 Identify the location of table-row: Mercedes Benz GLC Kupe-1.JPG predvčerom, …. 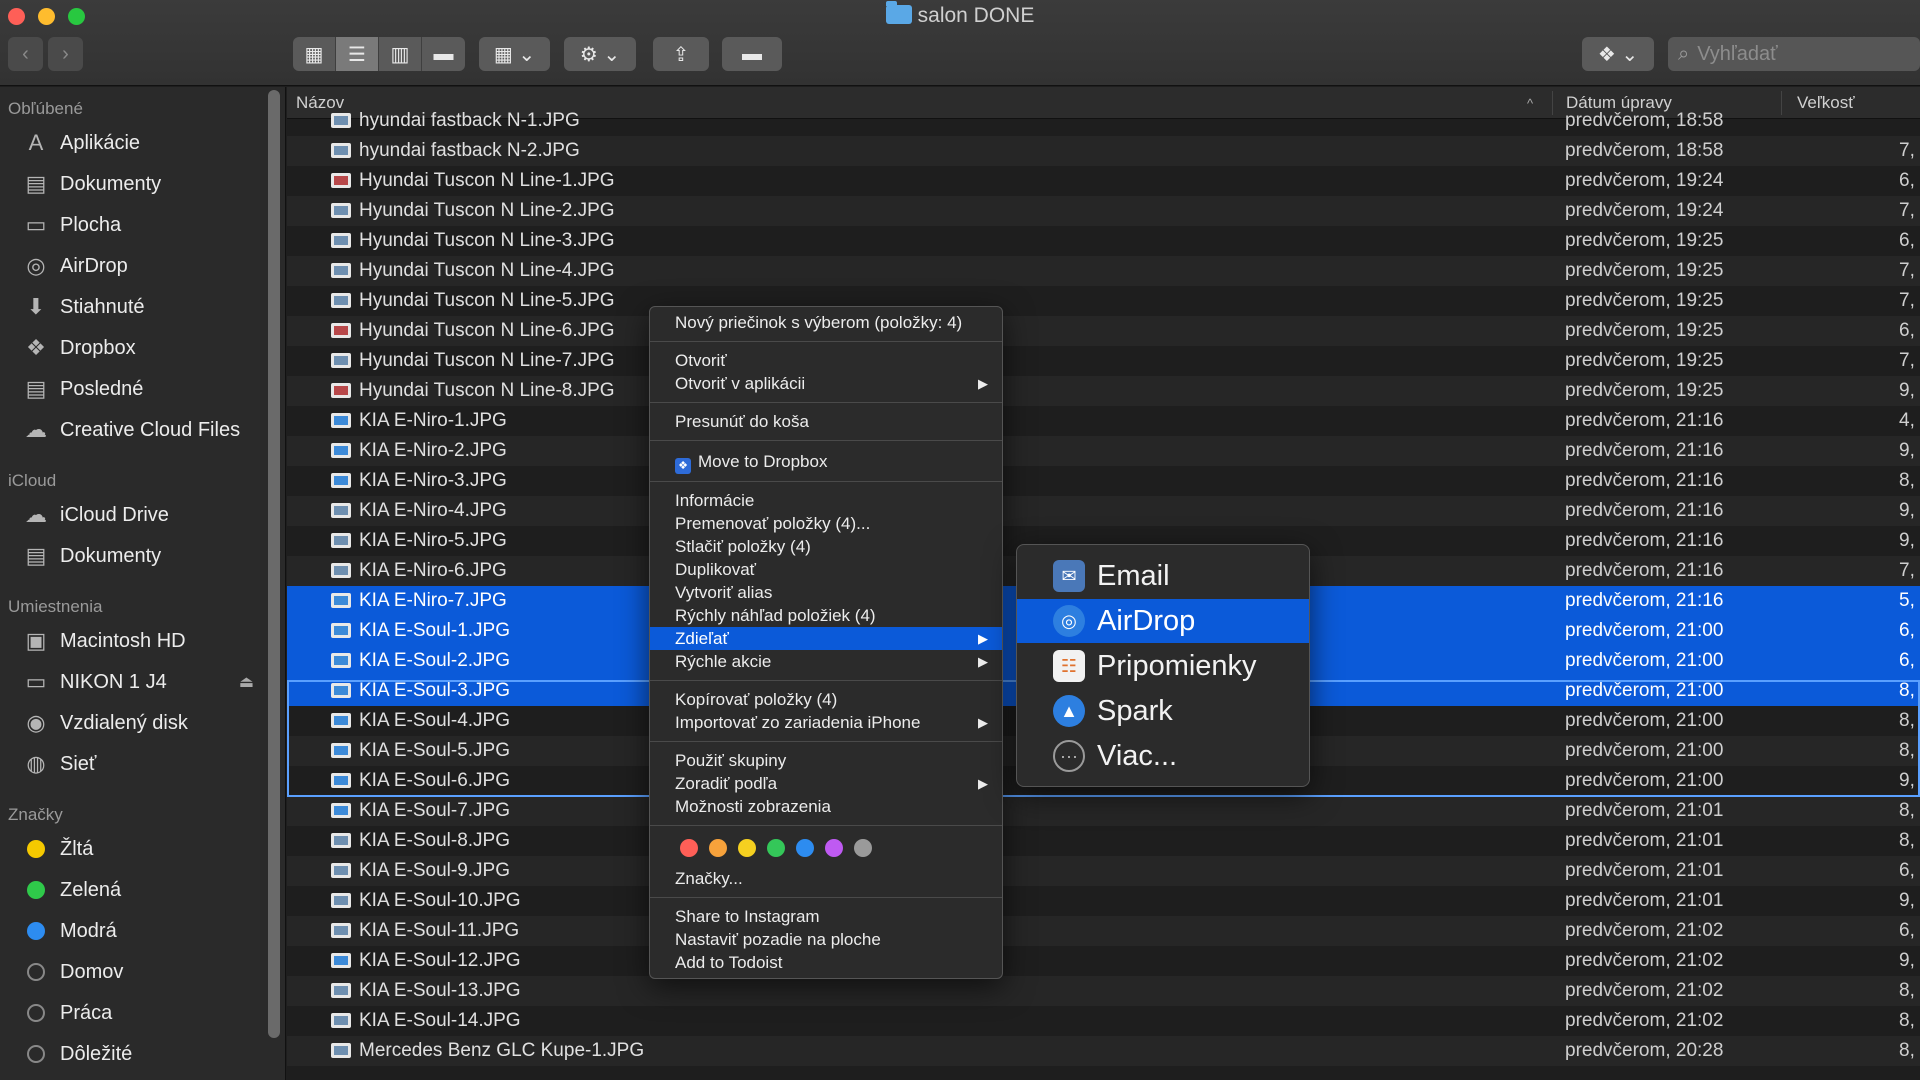
(1103, 1051).